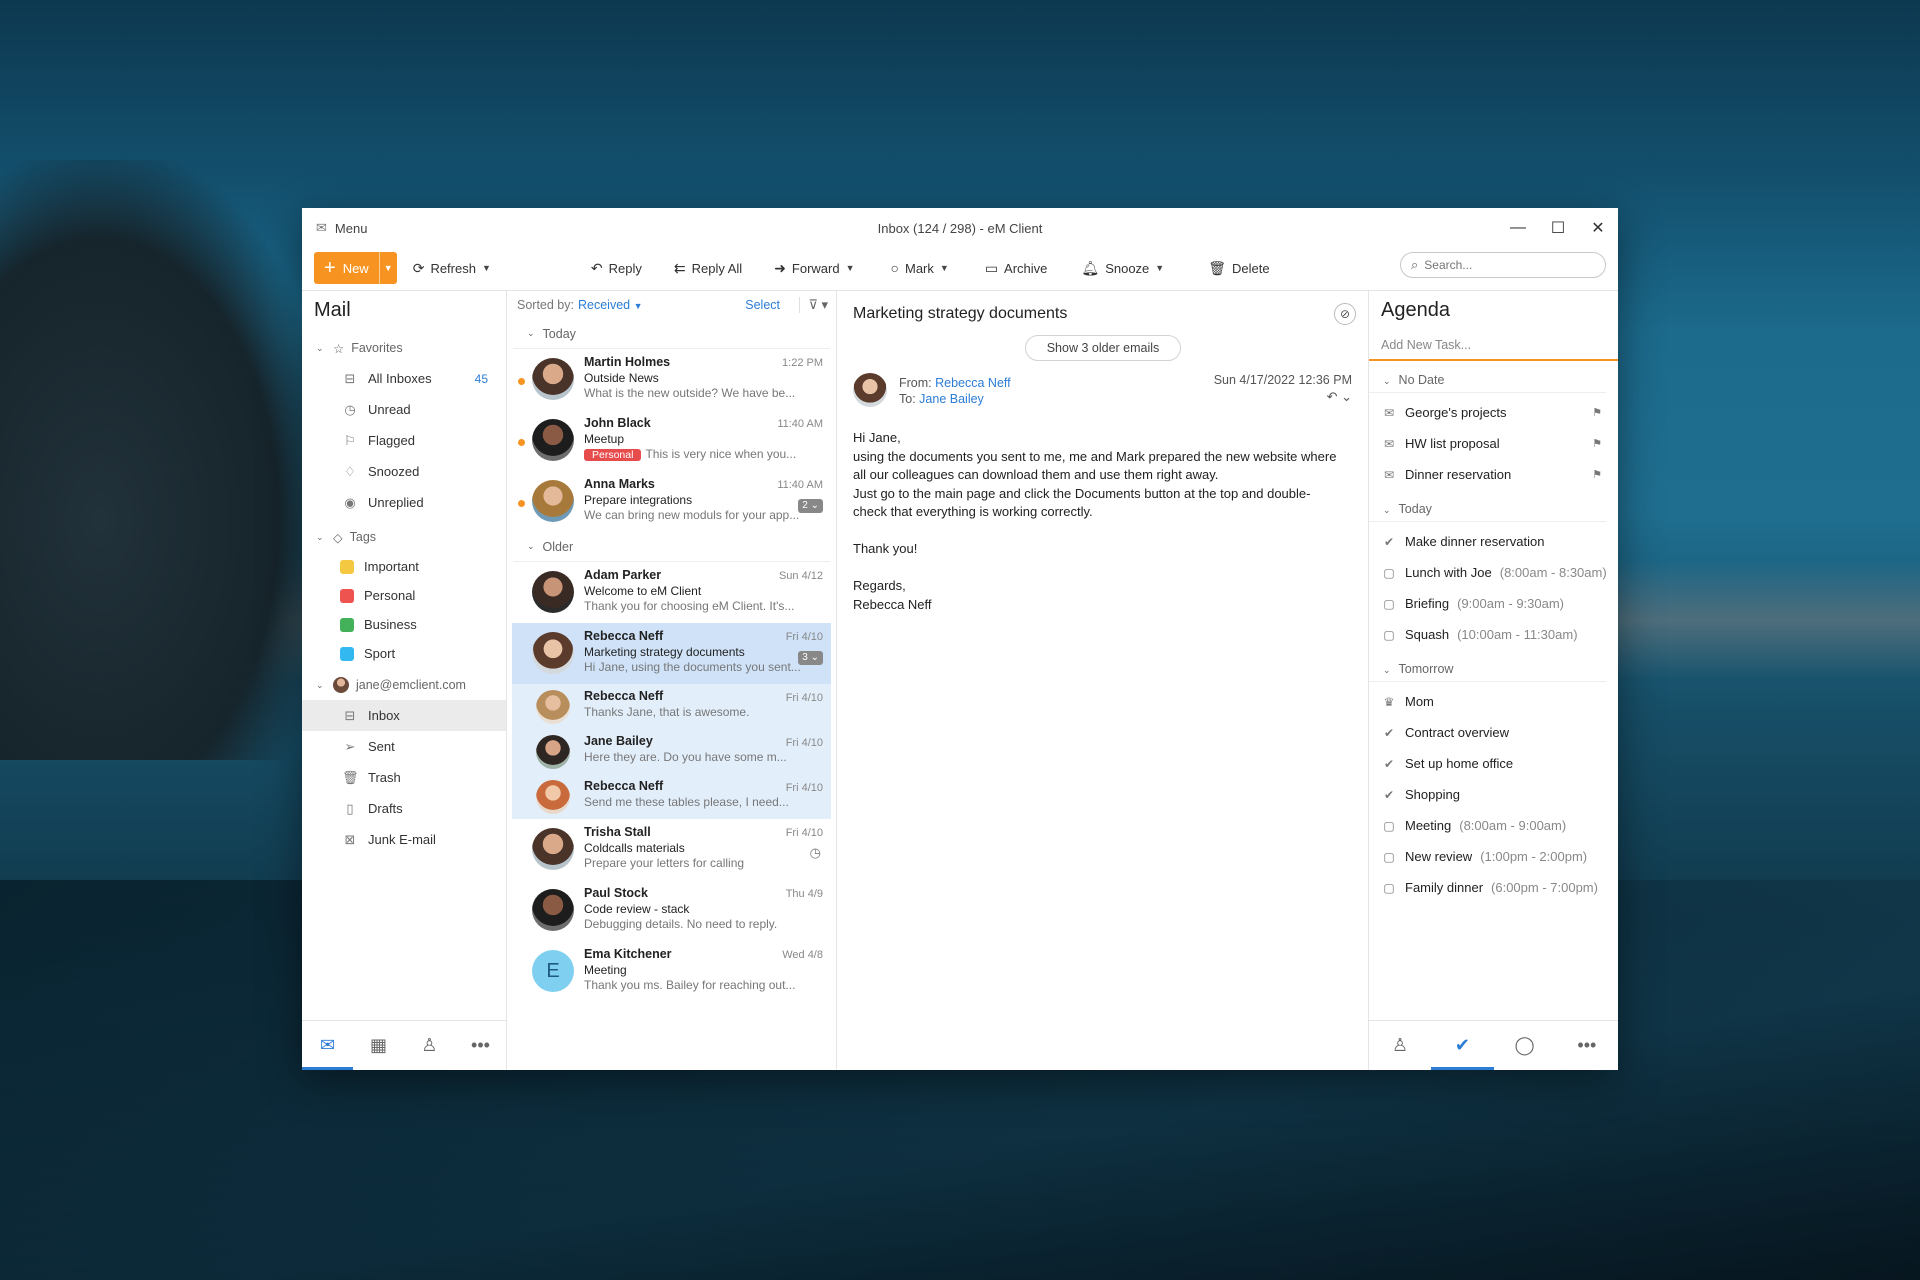 The image size is (1920, 1280). What do you see at coordinates (810, 658) in the screenshot?
I see `thread-count-badge: 3 ⌄` at bounding box center [810, 658].